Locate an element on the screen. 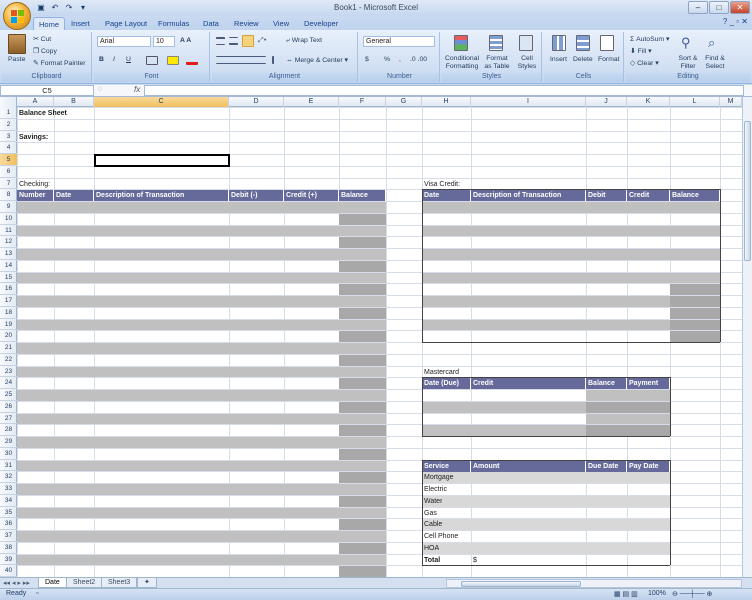 The image size is (752, 600). row-header: 4 is located at coordinates (8, 148).